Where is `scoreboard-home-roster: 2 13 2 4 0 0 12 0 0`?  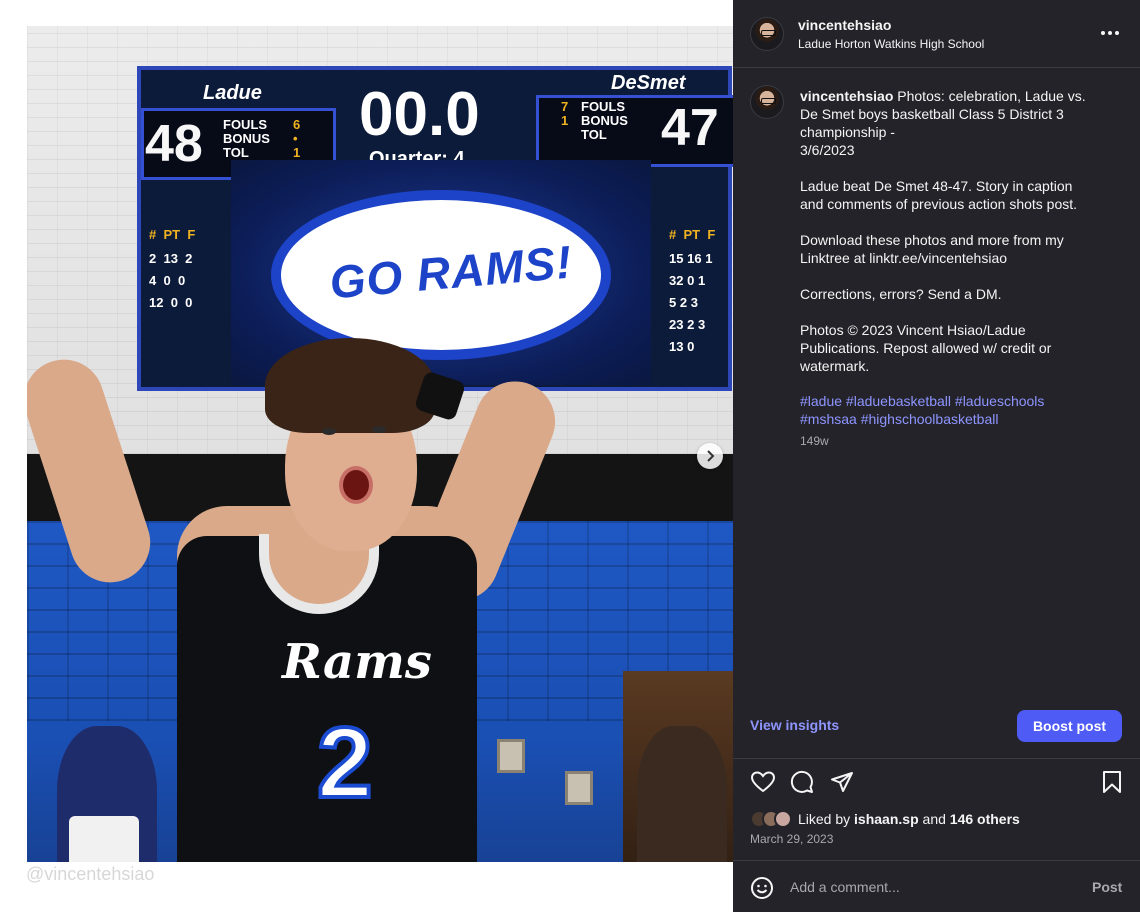
scoreboard-home-roster: 2 13 2 4 0 0 12 0 0 is located at coordinates (171, 280).